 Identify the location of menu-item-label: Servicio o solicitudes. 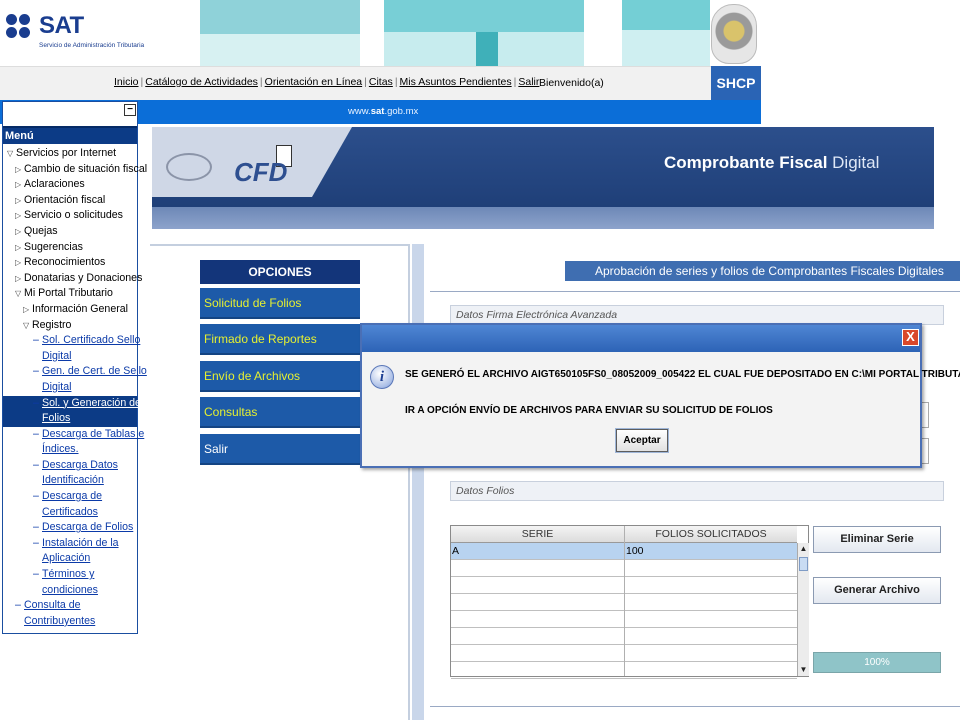
(73, 215).